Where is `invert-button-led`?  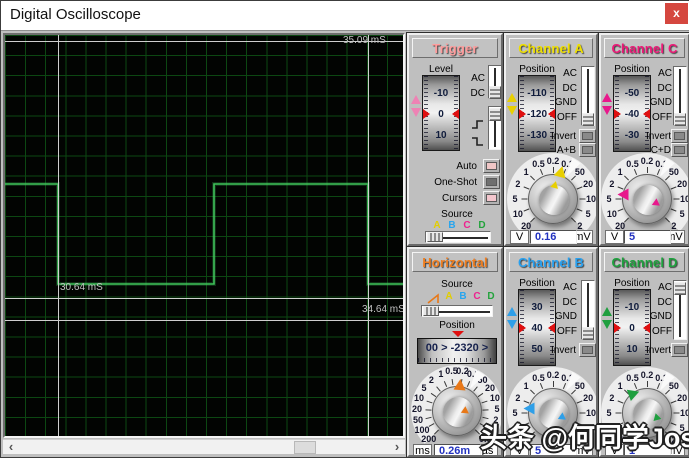
invert-button-led is located at coordinates (587, 350).